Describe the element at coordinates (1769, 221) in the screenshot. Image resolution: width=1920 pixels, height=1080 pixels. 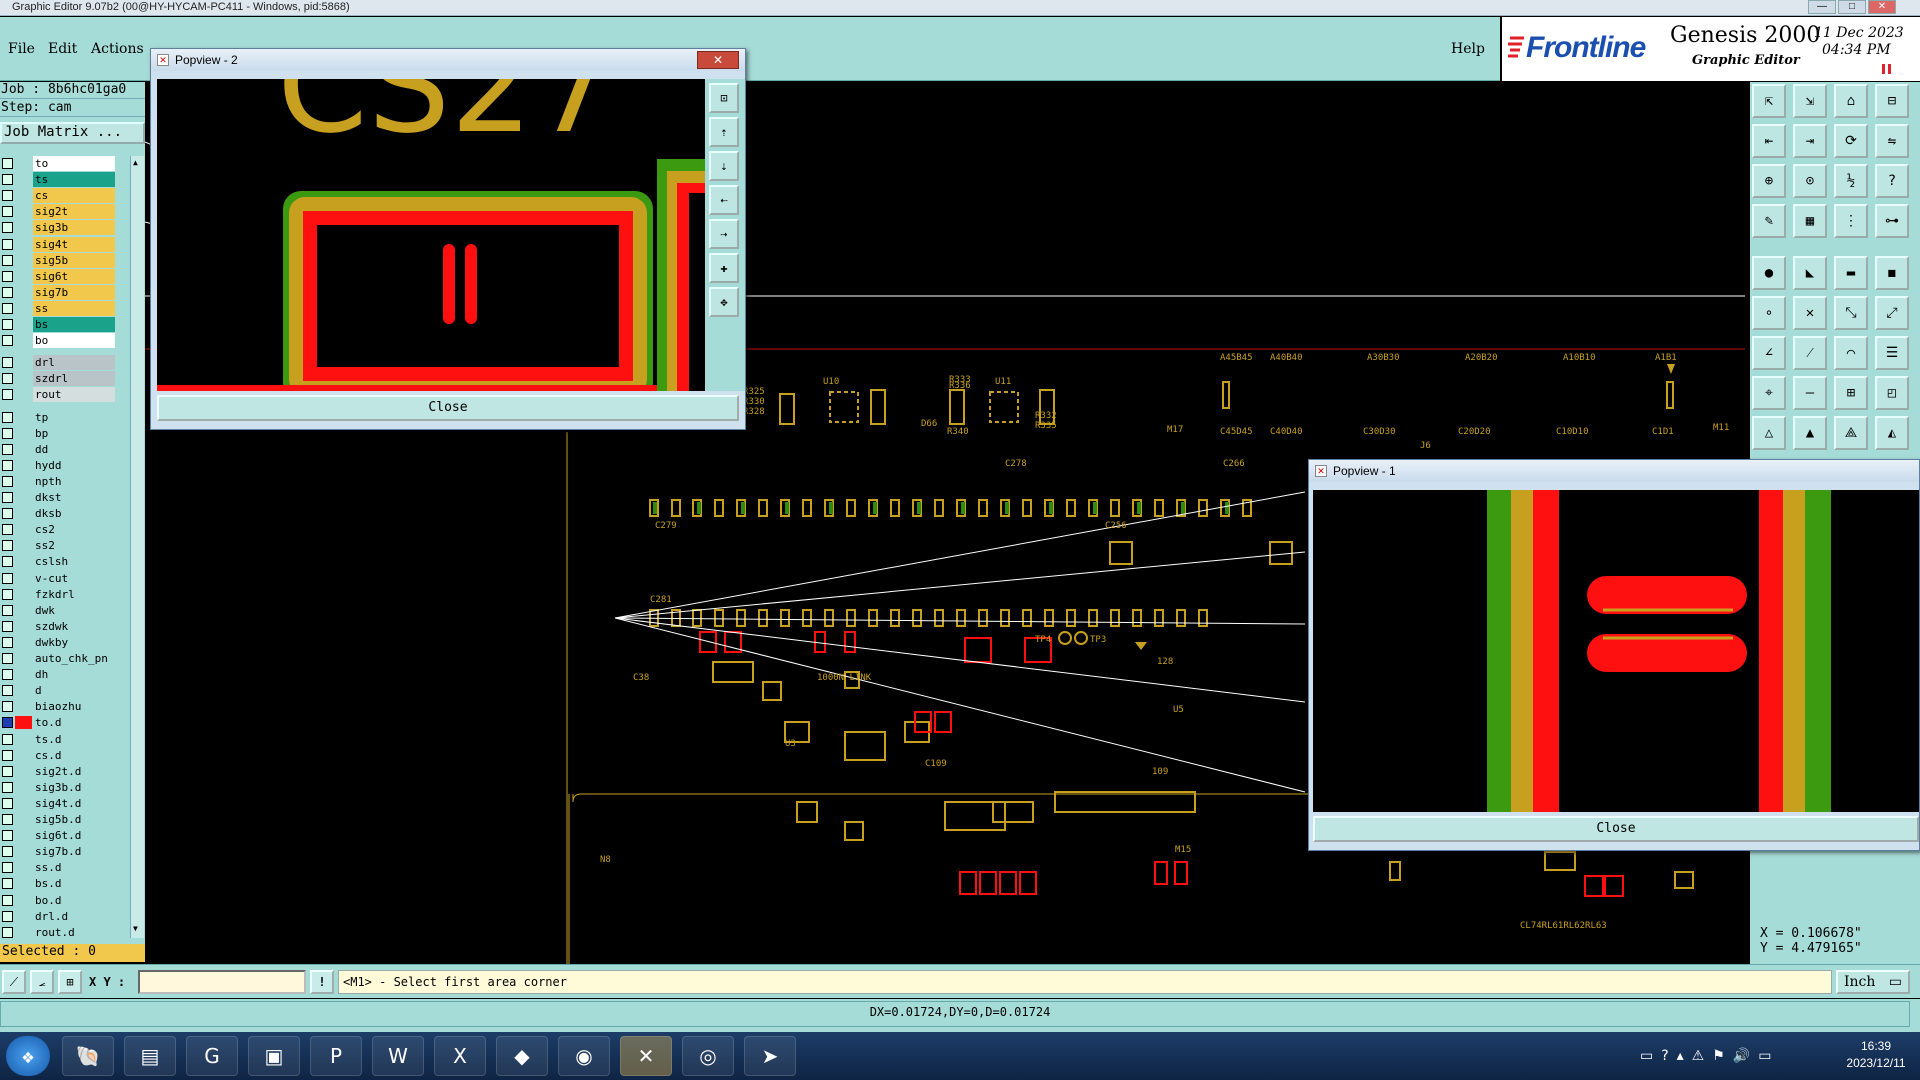
I see `measure-icon: ✎` at that location.